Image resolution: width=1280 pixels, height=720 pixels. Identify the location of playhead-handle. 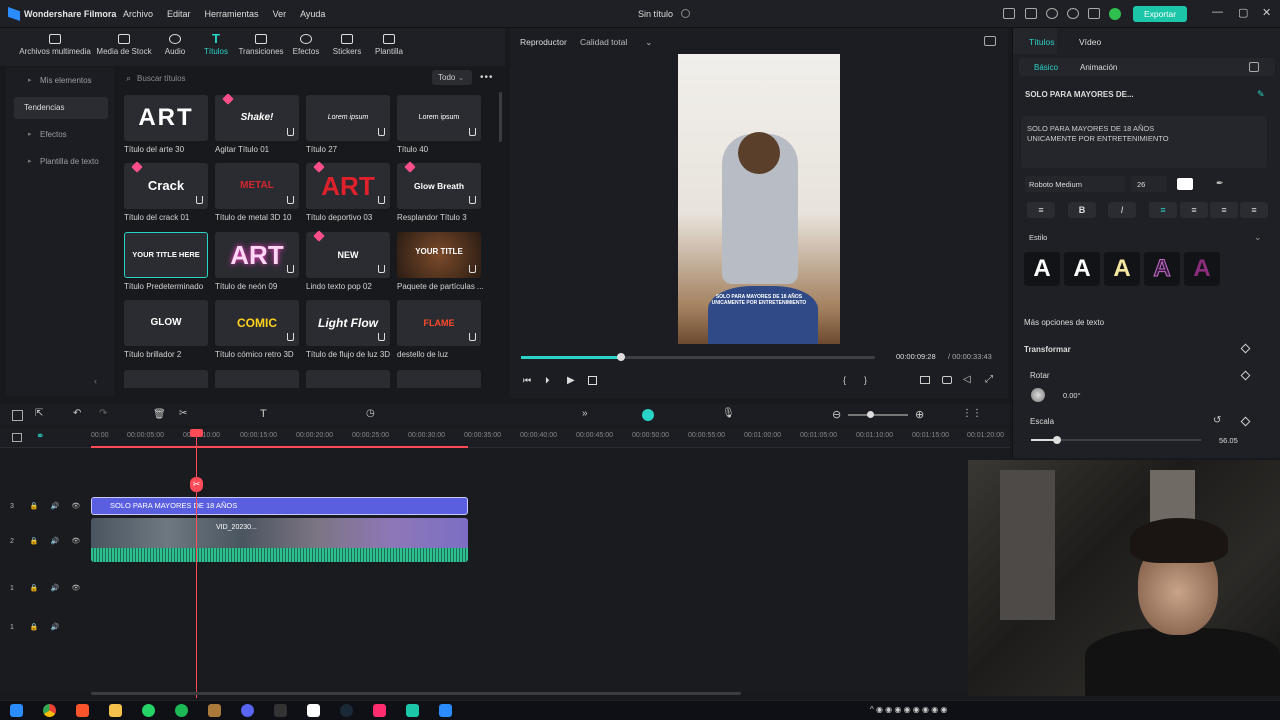
(196, 433).